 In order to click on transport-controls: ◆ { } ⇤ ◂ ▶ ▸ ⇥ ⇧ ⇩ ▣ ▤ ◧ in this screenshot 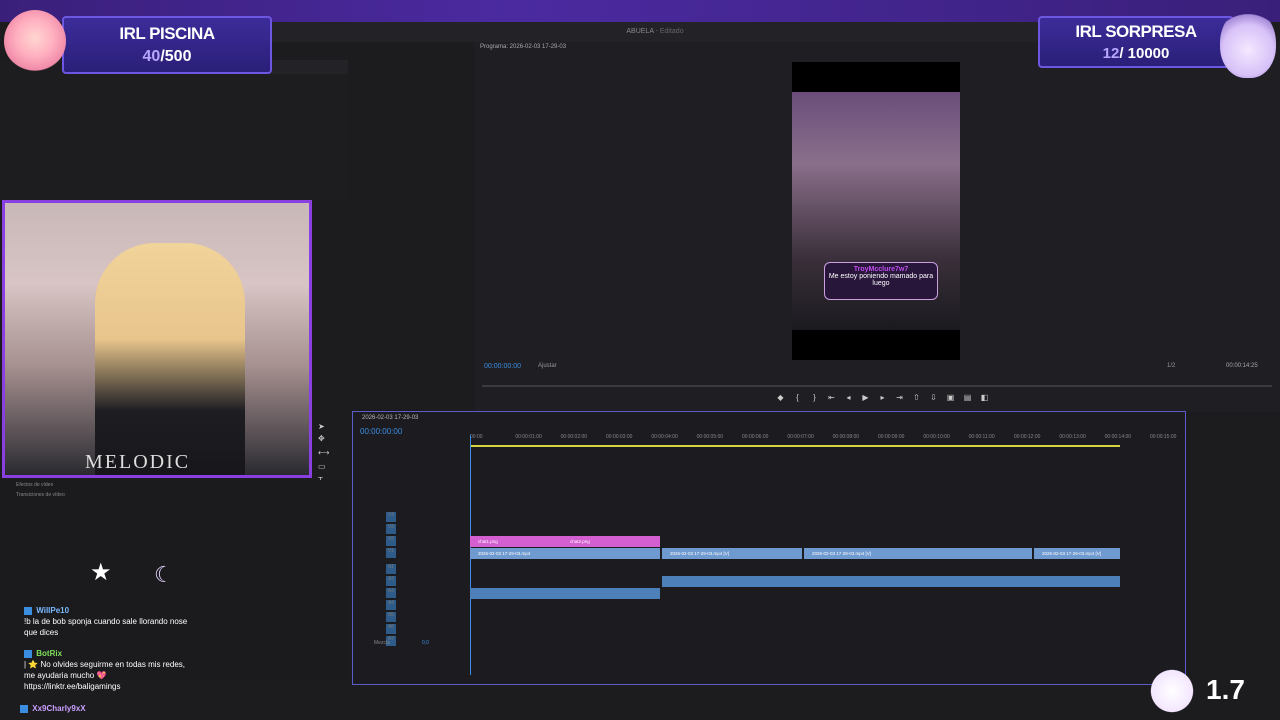, I will do `click(882, 399)`.